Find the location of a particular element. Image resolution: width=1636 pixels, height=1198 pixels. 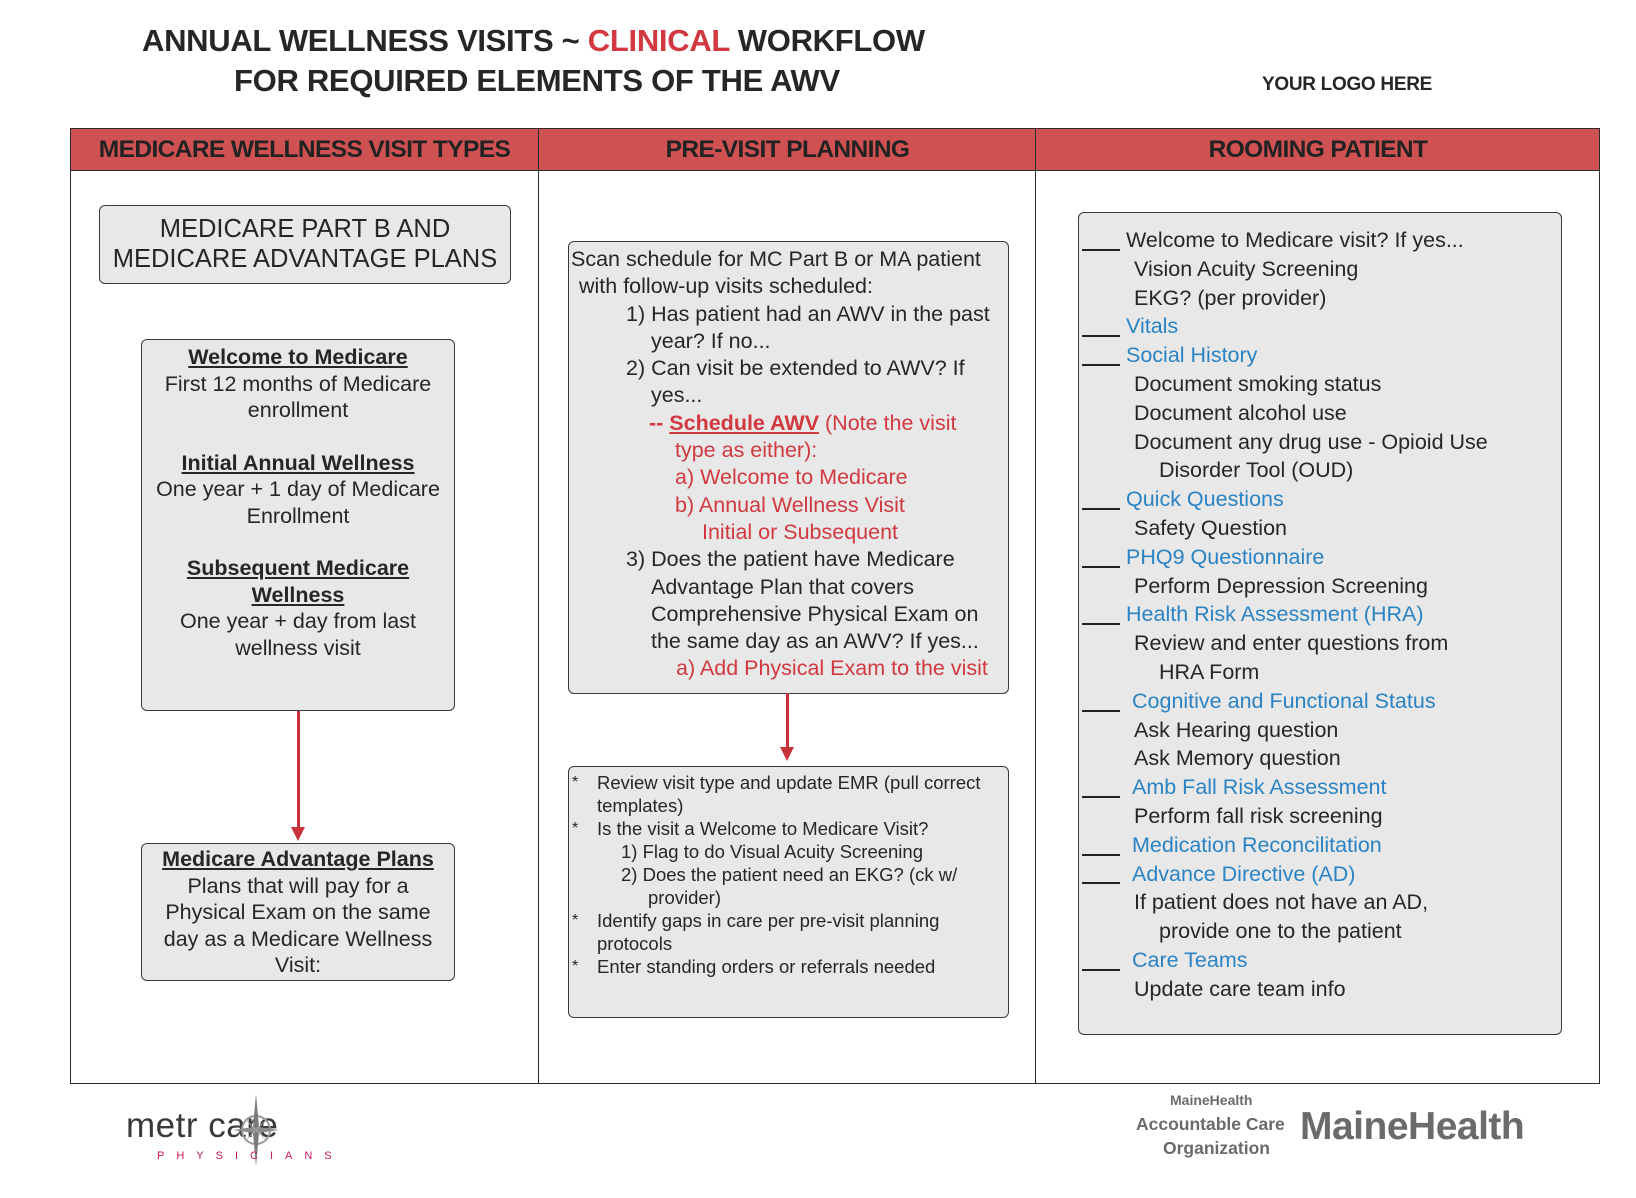

rooming-checklist-item: Cognitive and Functional Status is located at coordinates (1320, 701).